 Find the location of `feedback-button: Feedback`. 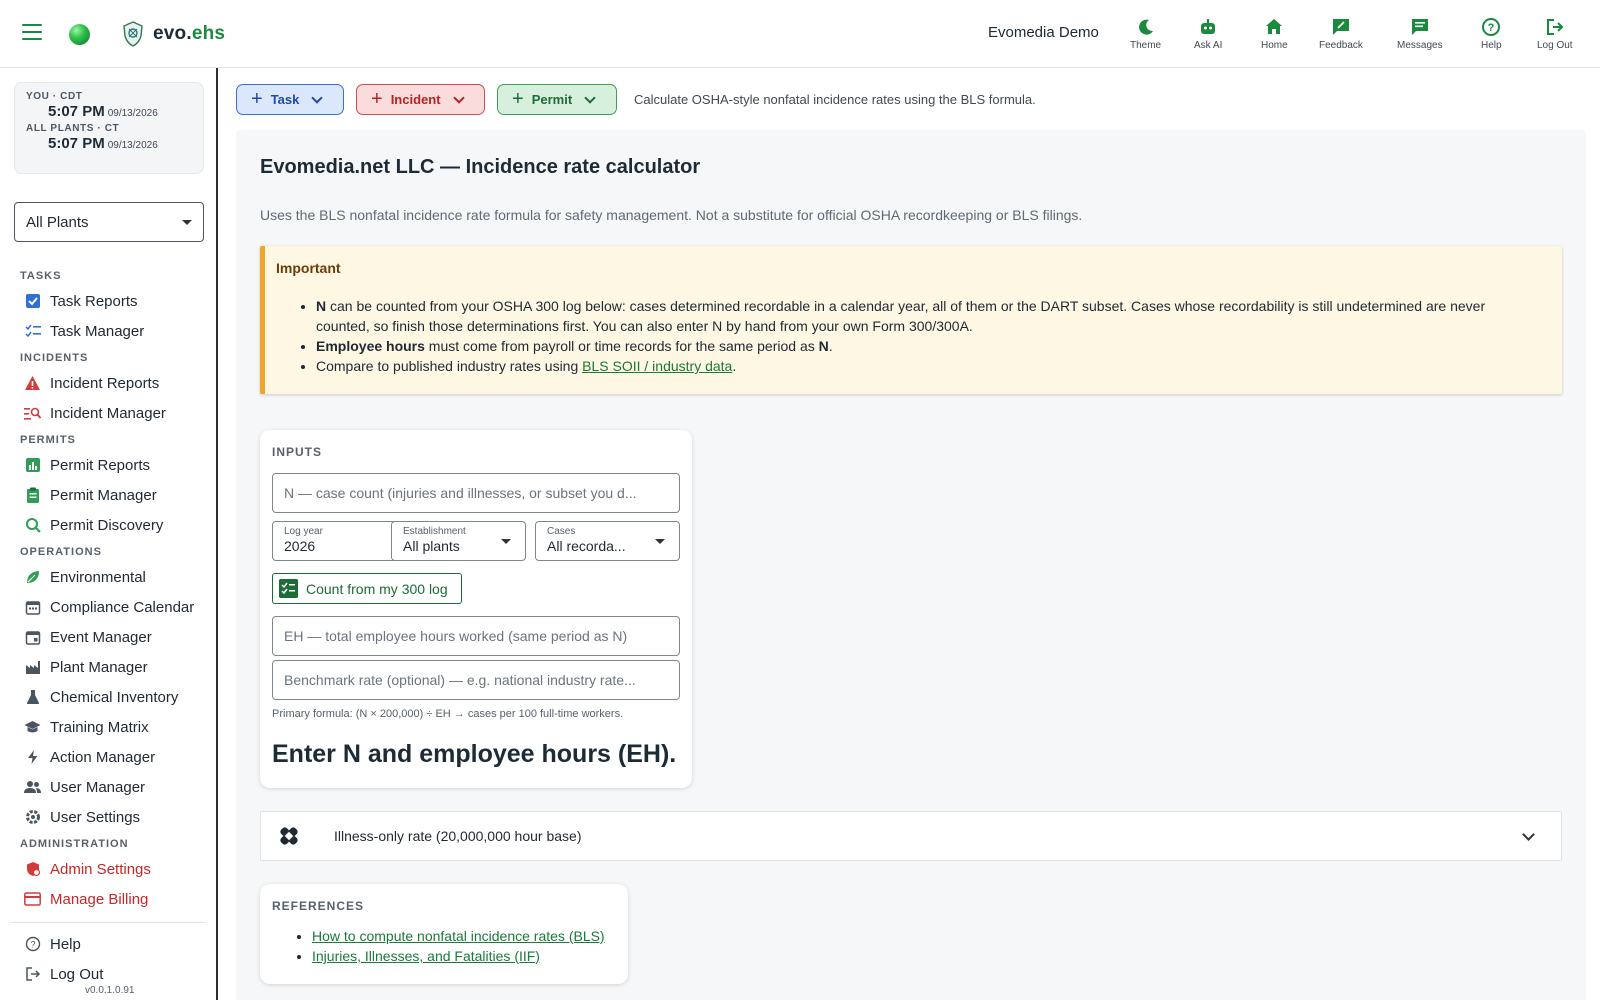

feedback-button: Feedback is located at coordinates (1341, 34).